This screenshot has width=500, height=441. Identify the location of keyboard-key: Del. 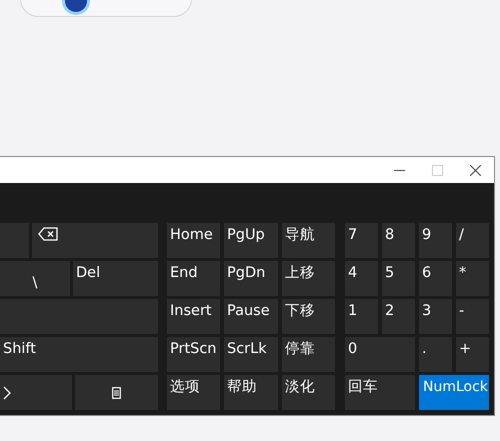
(115, 278).